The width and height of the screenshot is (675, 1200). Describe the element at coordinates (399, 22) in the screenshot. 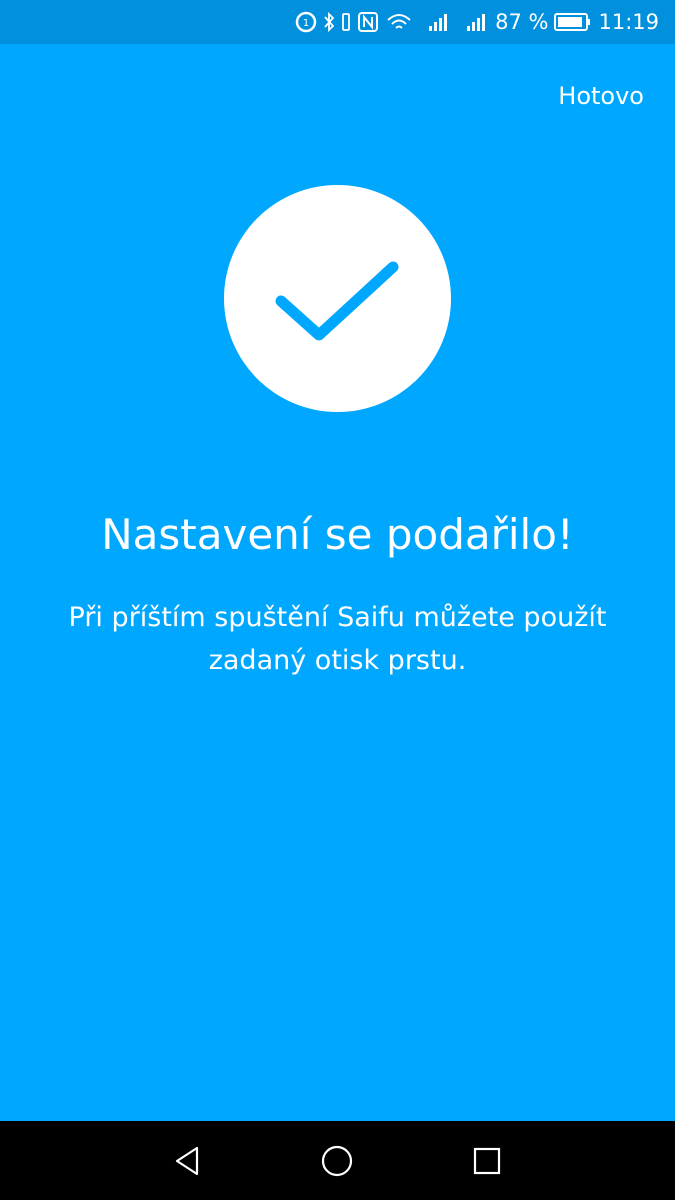

I see `wifi-icon` at that location.